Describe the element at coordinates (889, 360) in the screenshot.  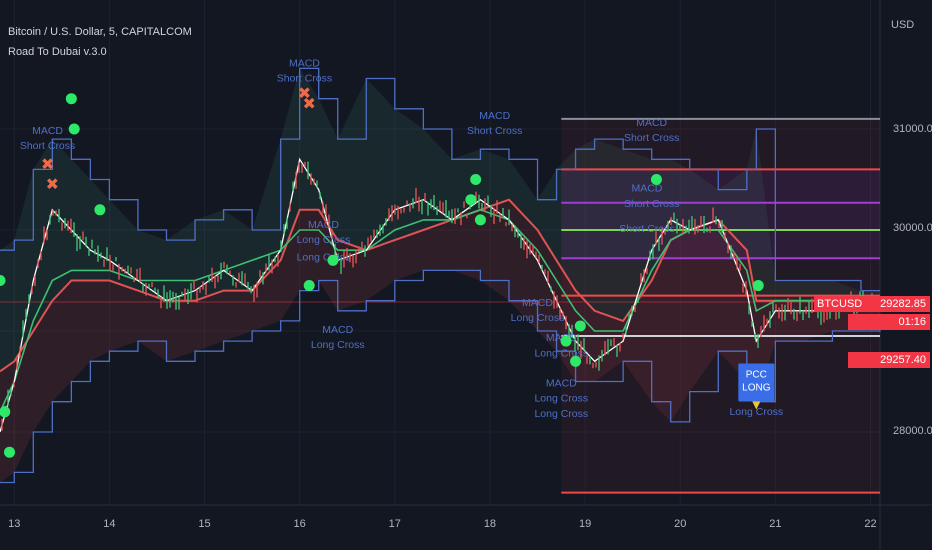
I see `low-price-tag: 29257.40` at that location.